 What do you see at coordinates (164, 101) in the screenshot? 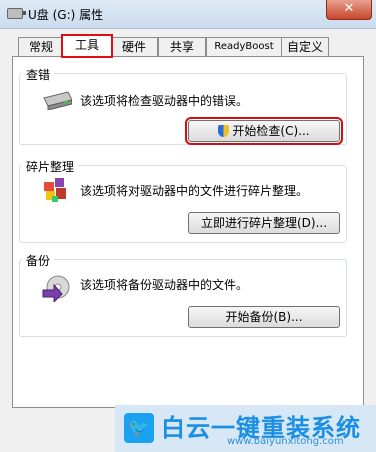
I see `error-check-description: 该选项将检查驱动器中的错误。` at bounding box center [164, 101].